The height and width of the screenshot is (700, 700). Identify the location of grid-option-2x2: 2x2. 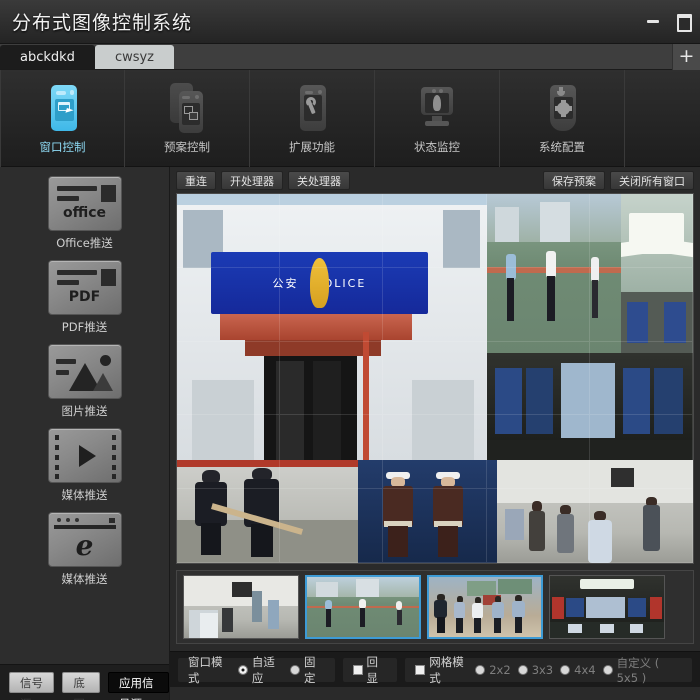
(493, 669).